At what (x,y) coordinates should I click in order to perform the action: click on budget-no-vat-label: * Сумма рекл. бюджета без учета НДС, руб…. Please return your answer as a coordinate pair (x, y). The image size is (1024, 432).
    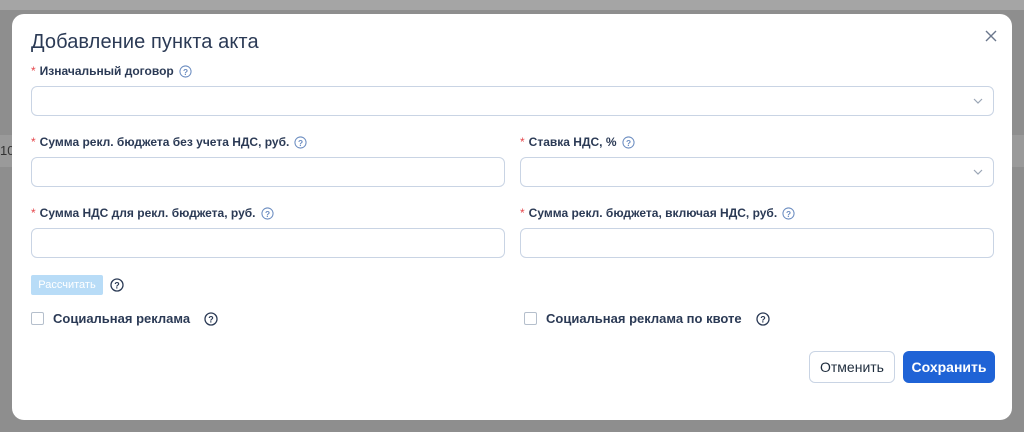
    Looking at the image, I should click on (169, 142).